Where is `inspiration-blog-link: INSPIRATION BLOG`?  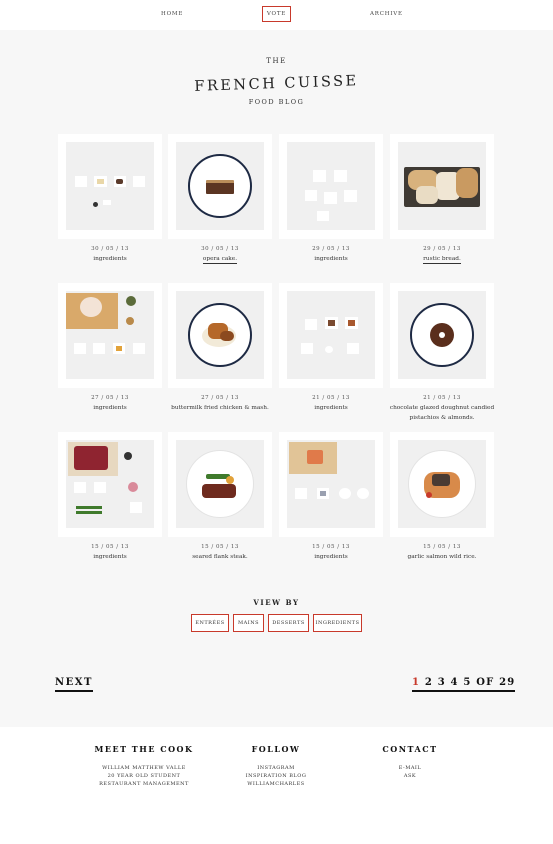
inspiration-blog-link: INSPIRATION BLOG is located at coordinates (276, 776).